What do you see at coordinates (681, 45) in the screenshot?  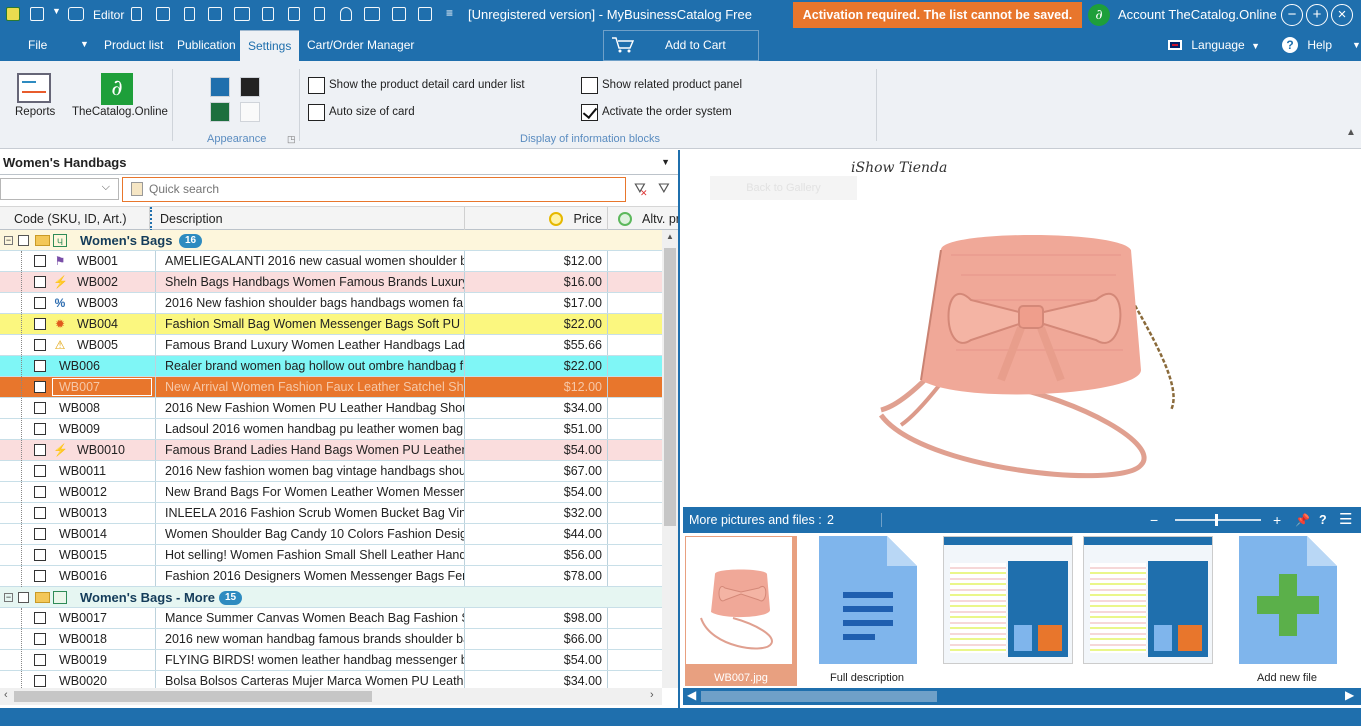 I see `add-to-cart-button: Add to Cart` at bounding box center [681, 45].